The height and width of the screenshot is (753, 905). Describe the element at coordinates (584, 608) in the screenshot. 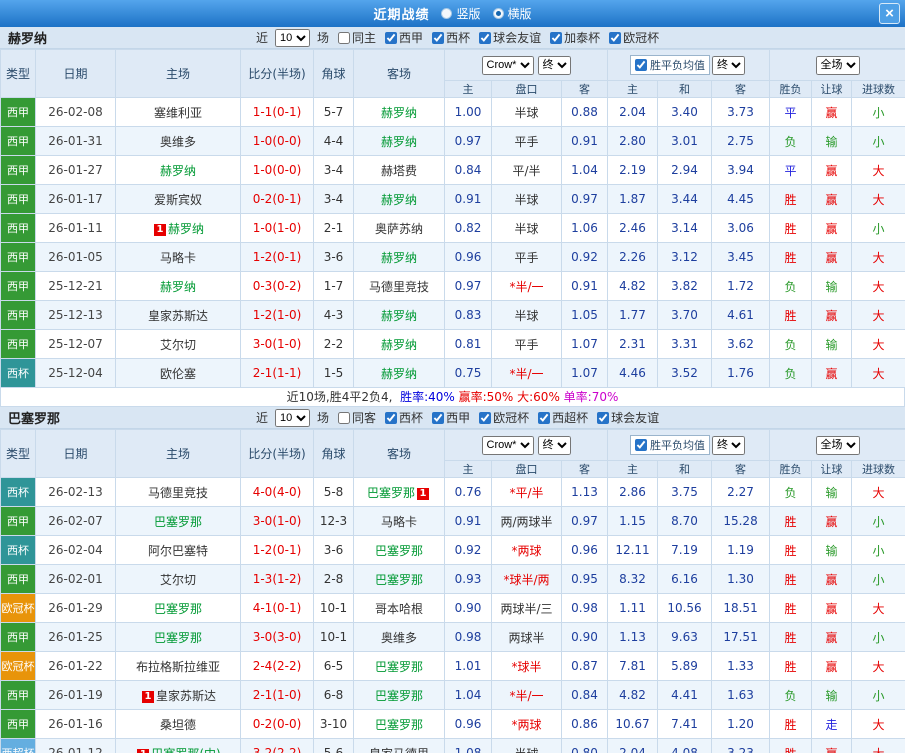

I see `asia-away-odds: 0.98` at that location.